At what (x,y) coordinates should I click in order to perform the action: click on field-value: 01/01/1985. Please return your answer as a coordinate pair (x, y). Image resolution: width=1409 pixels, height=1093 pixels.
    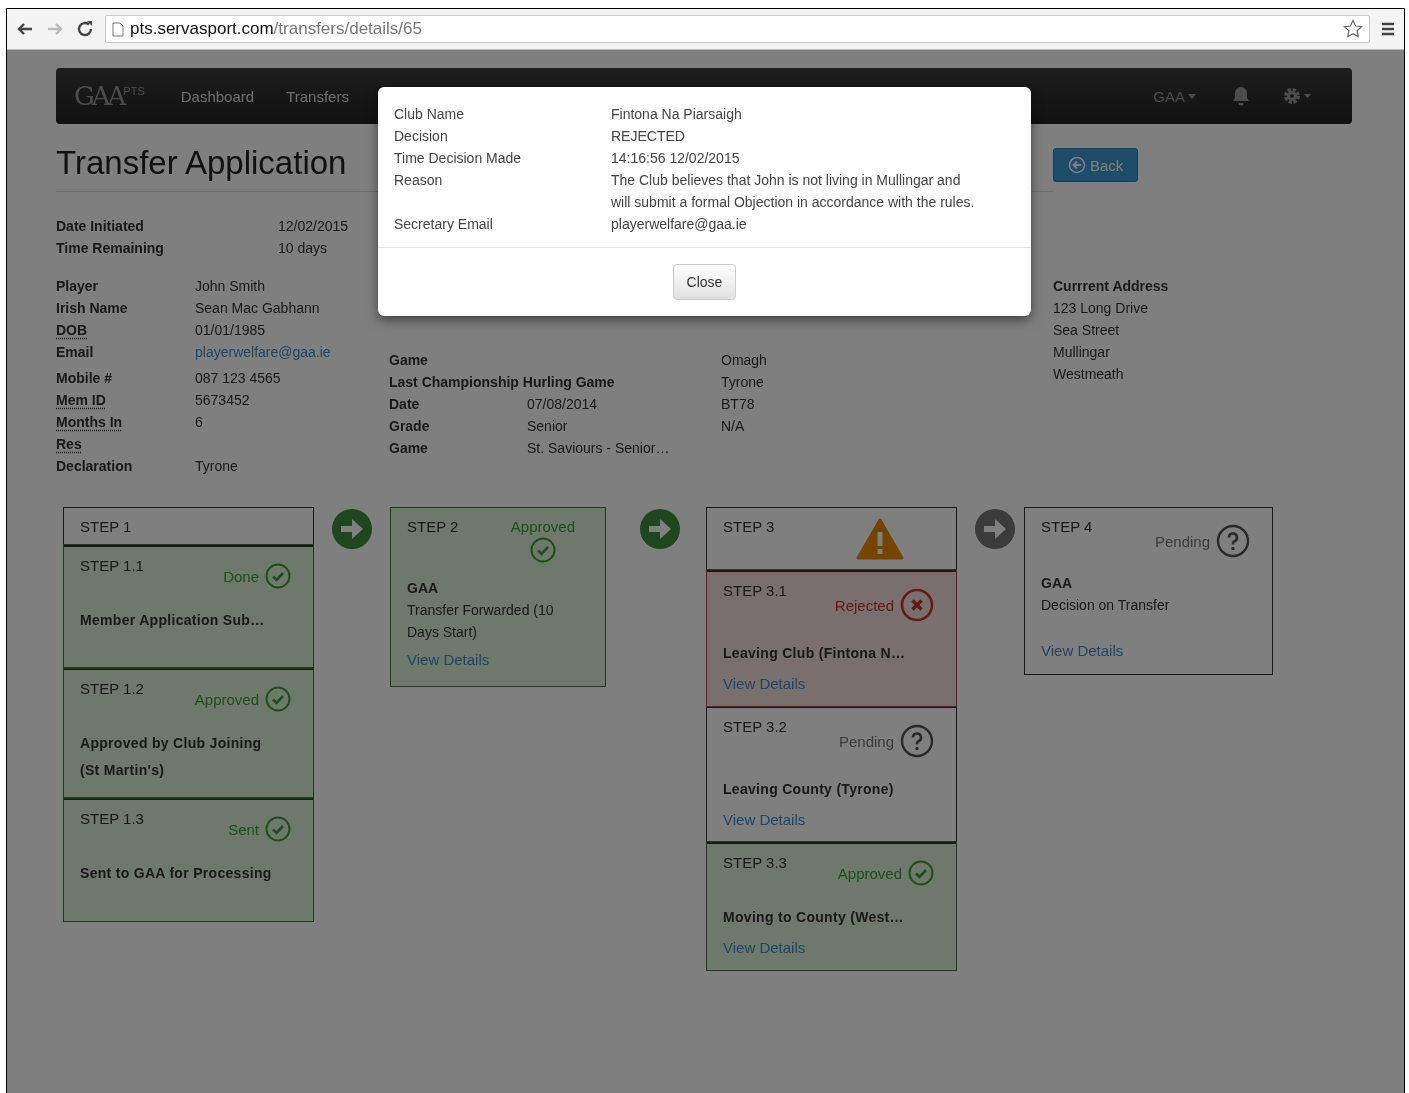
    Looking at the image, I should click on (230, 330).